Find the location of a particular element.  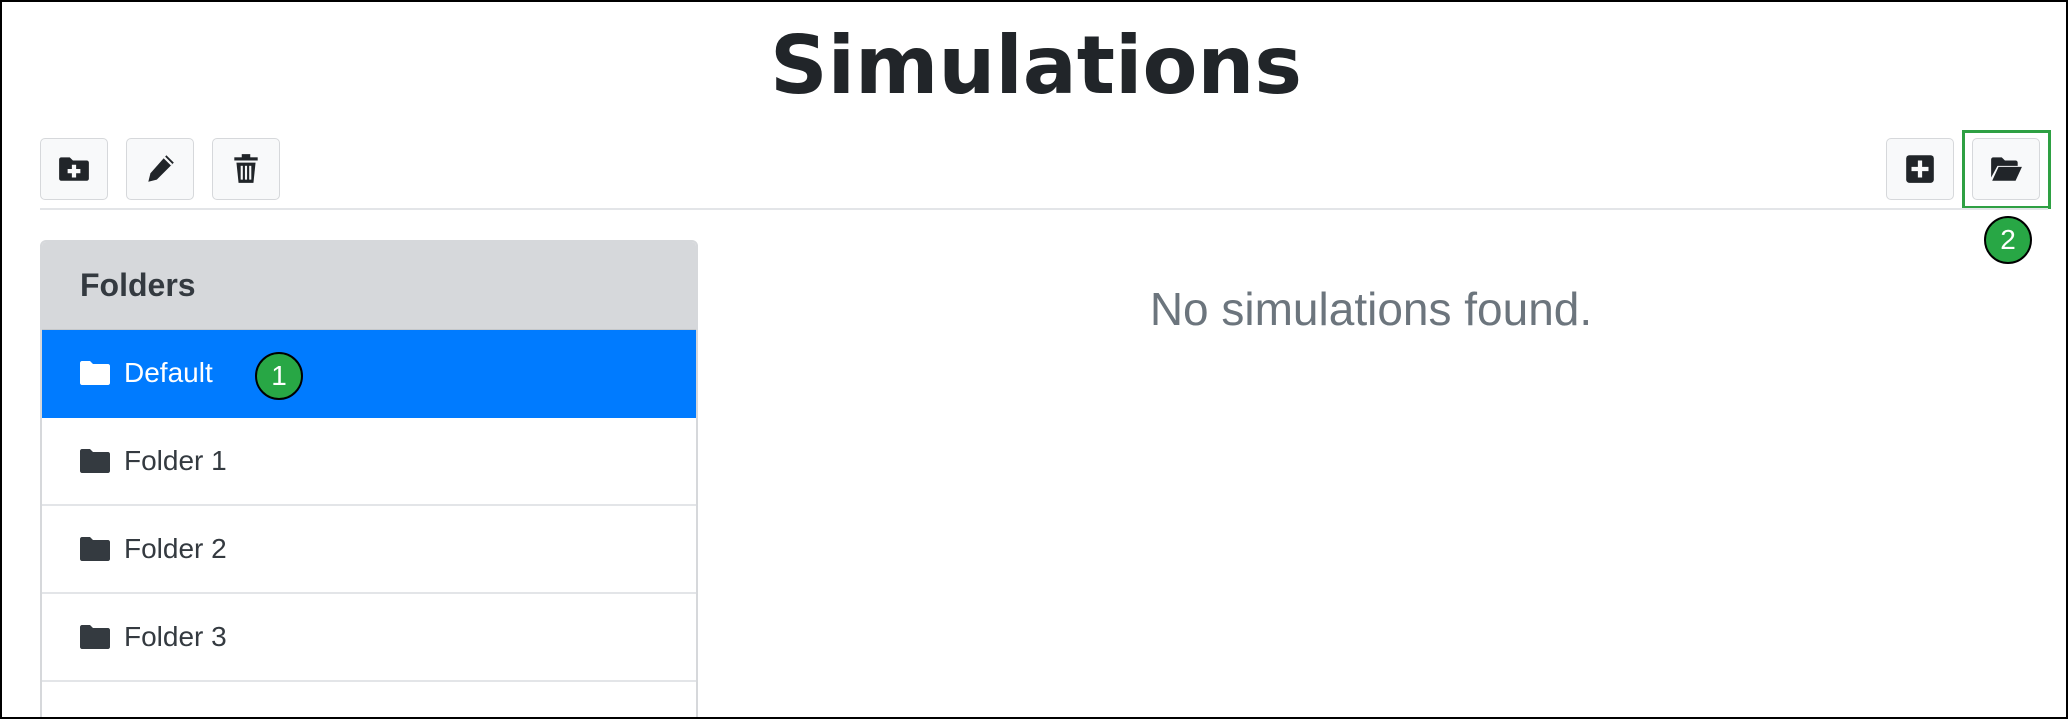

folder-plus-icon is located at coordinates (74, 169).